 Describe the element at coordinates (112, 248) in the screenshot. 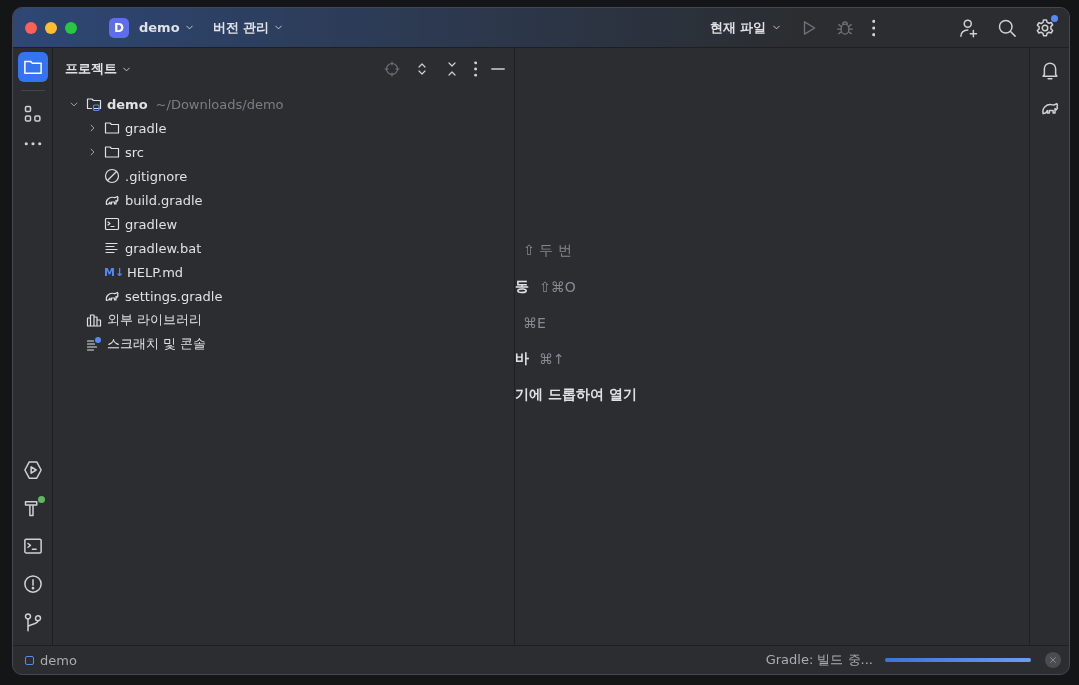

I see `text-file-icon` at that location.